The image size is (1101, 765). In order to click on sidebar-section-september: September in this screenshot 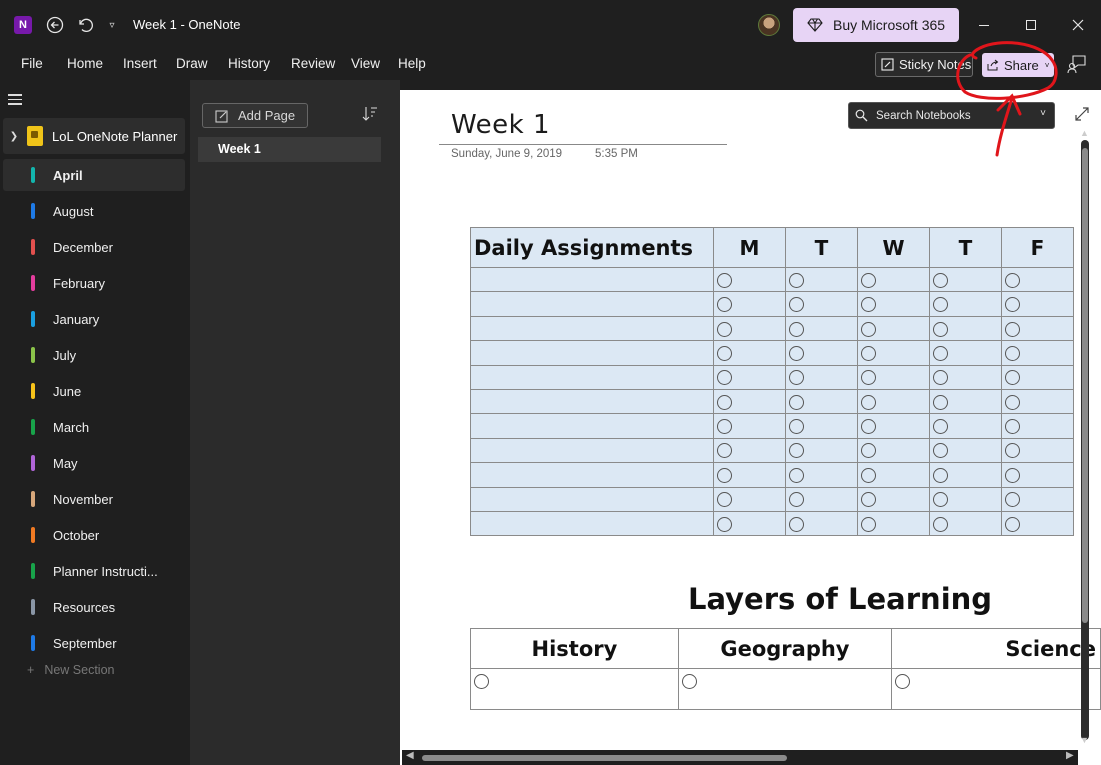, I will do `click(94, 643)`.